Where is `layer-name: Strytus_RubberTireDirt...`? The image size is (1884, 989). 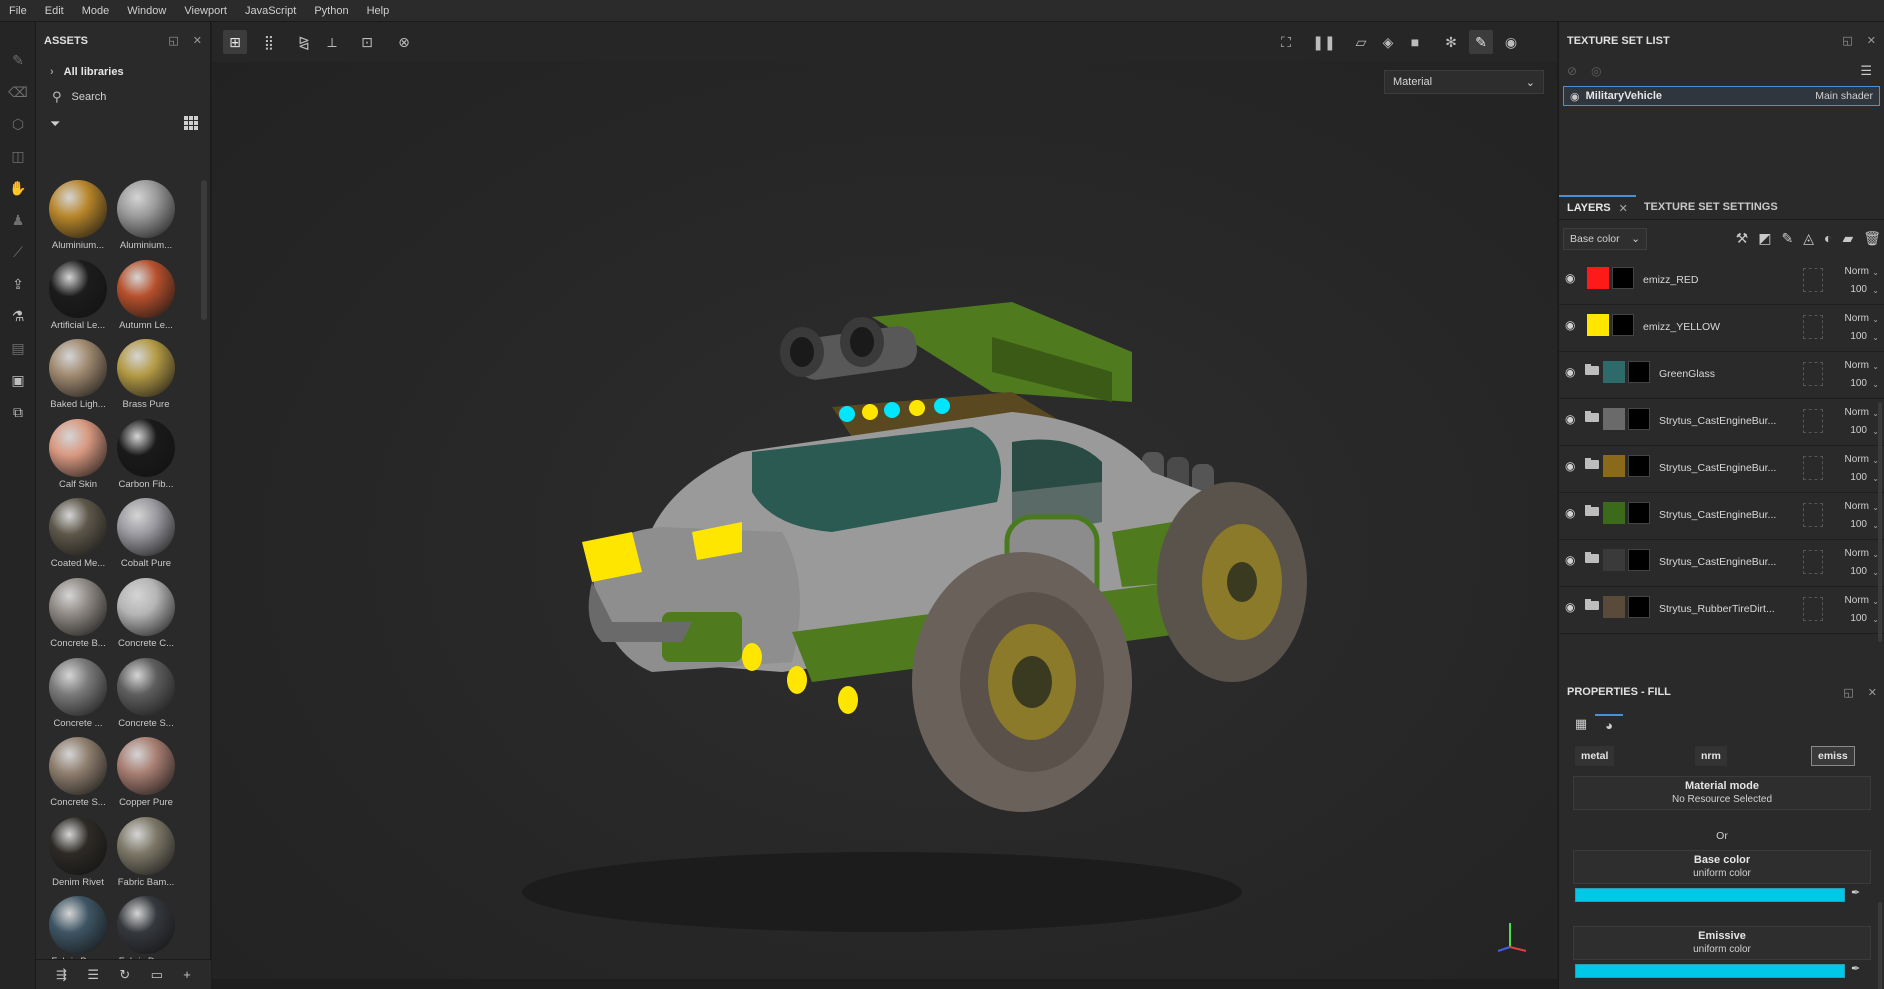
layer-name: Strytus_RubberTireDirt... is located at coordinates (1717, 609).